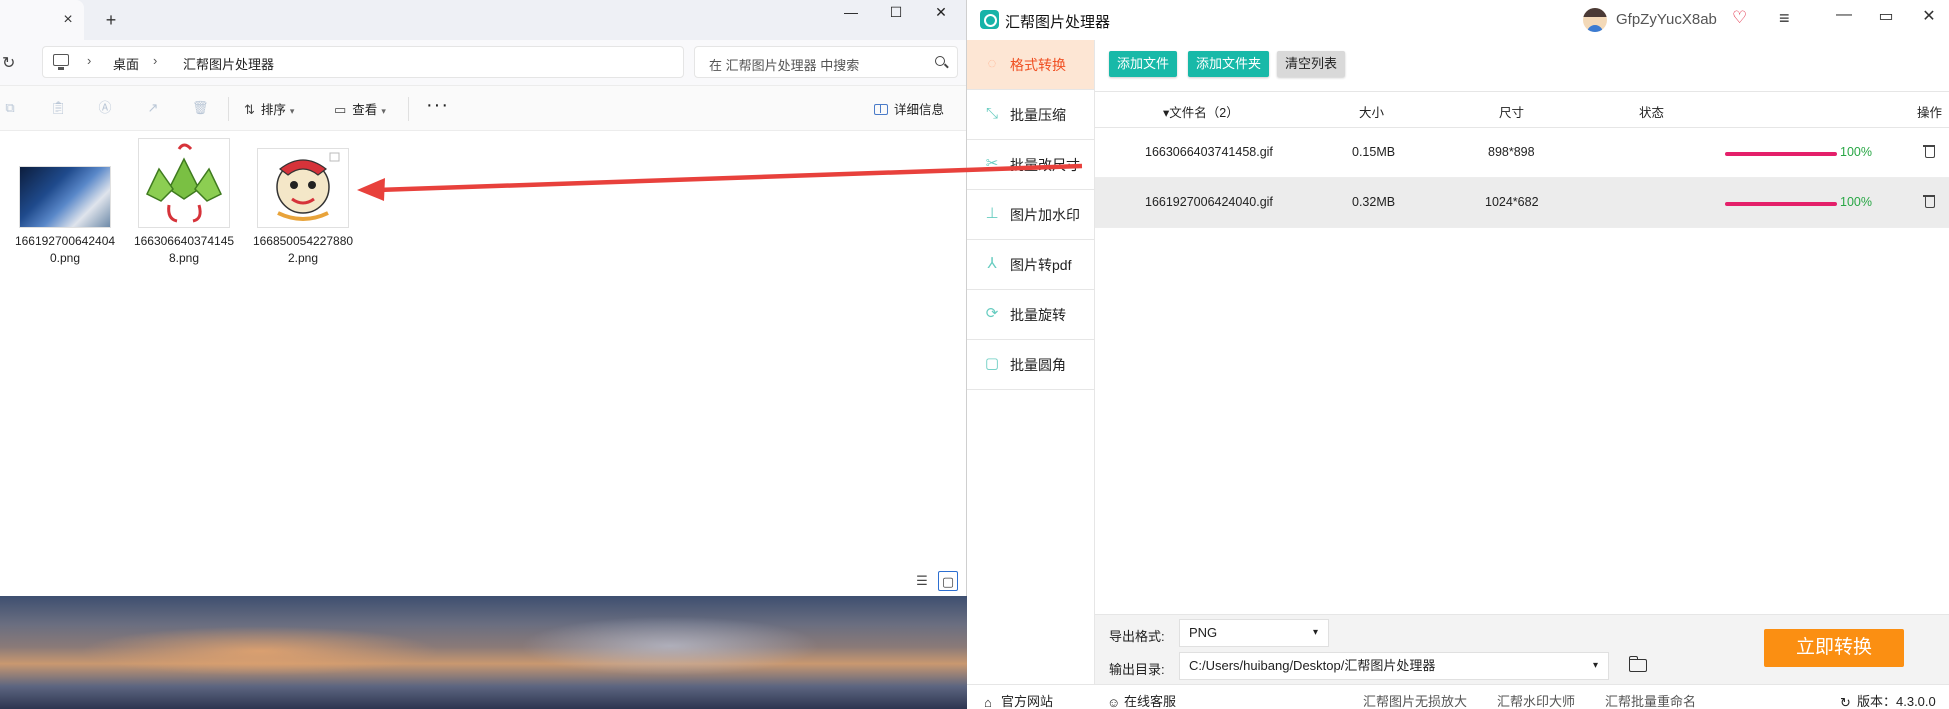 The width and height of the screenshot is (1949, 709). Describe the element at coordinates (42, 20) in the screenshot. I see `explorer-tab: ×` at that location.